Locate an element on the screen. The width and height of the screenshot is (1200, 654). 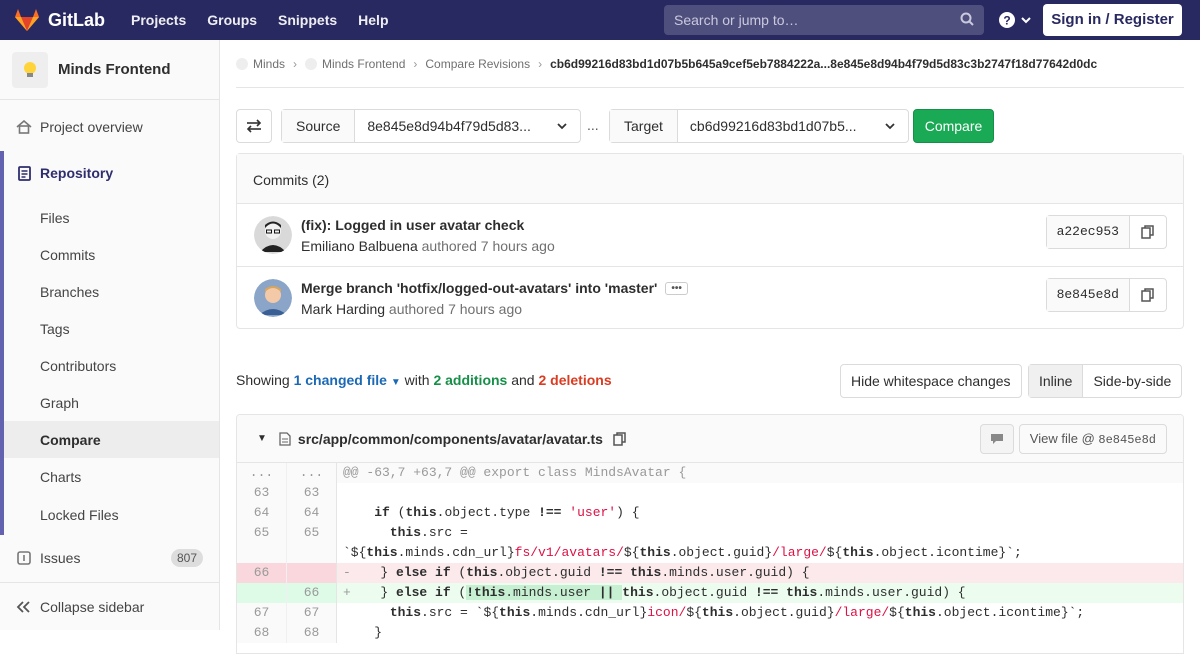
nav-snippets: Snippets is located at coordinates (307, 20).